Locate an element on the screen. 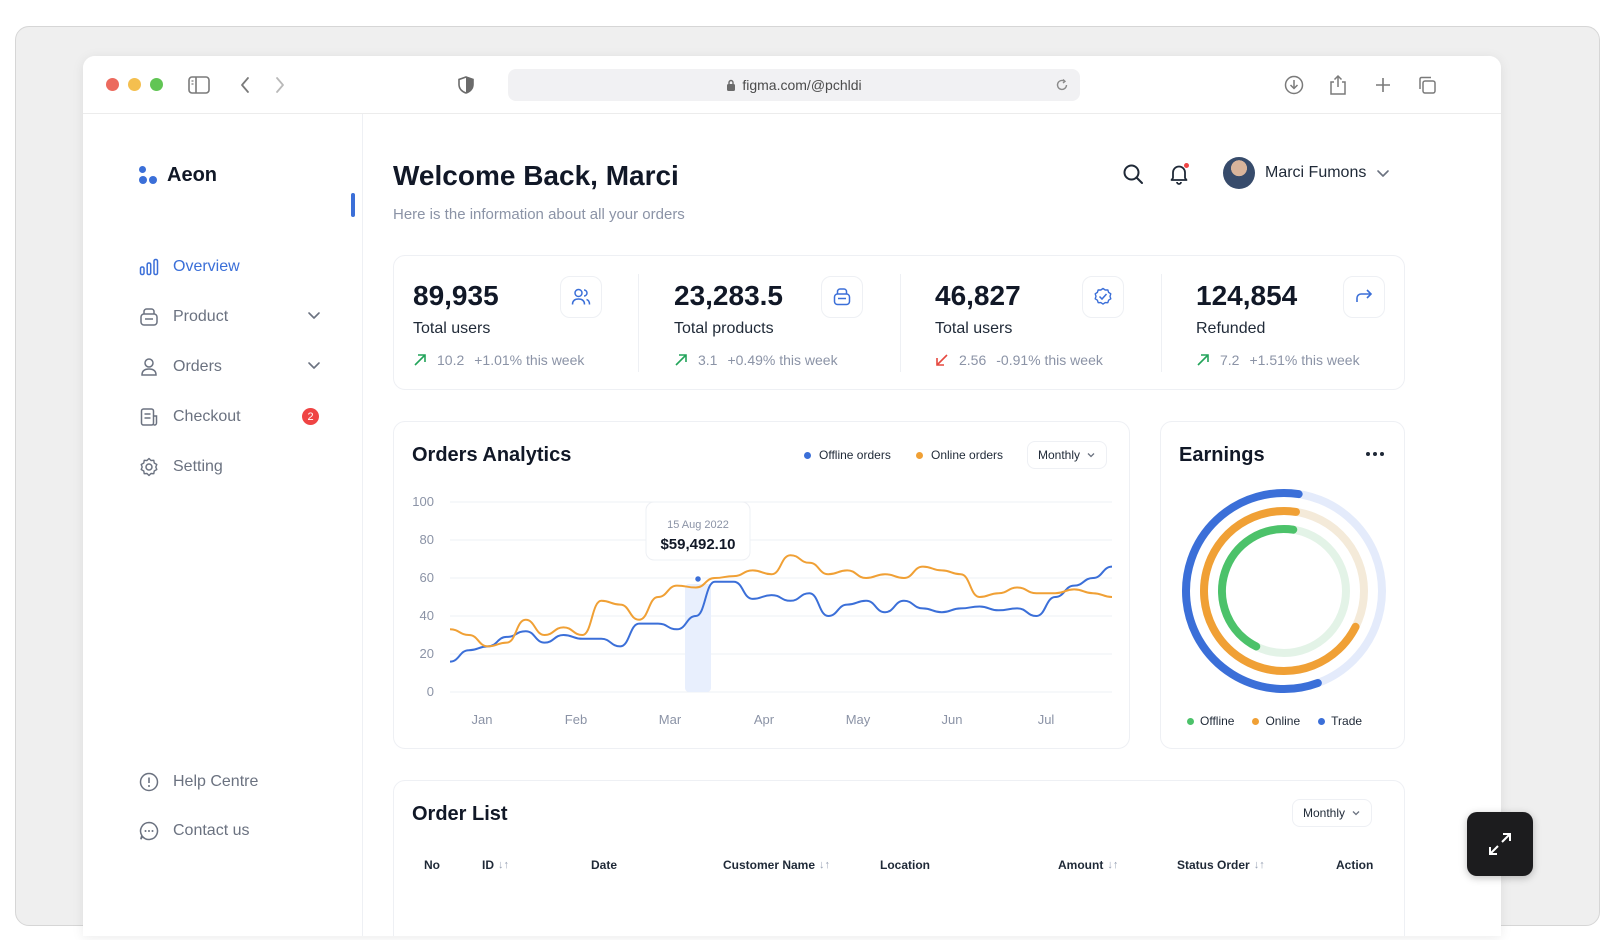 Image resolution: width=1612 pixels, height=940 pixels. browser-toolbar: figma.com/@pchldi is located at coordinates (792, 85).